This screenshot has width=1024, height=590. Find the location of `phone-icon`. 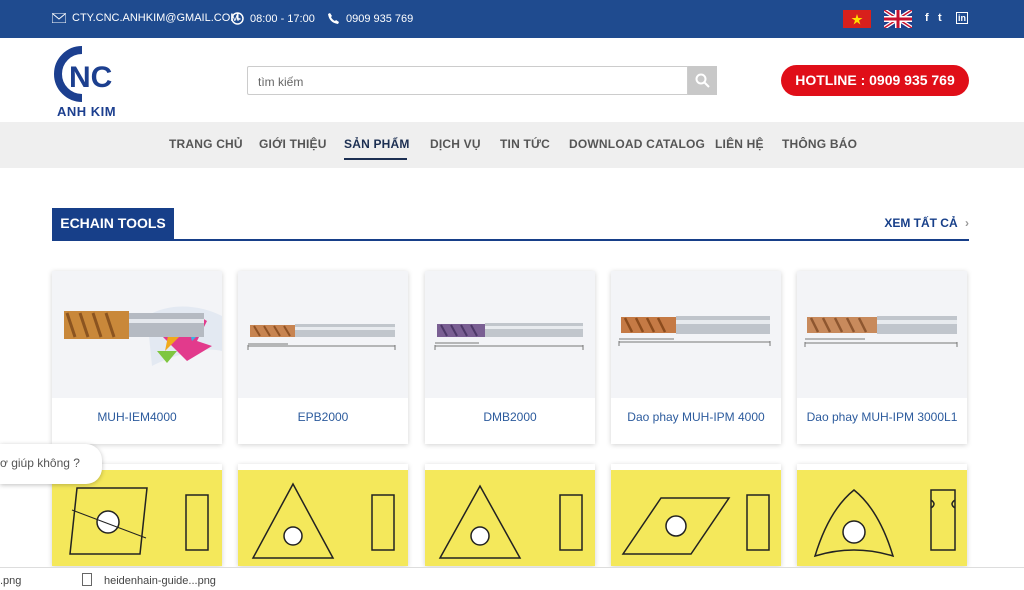

phone-icon is located at coordinates (333, 18).